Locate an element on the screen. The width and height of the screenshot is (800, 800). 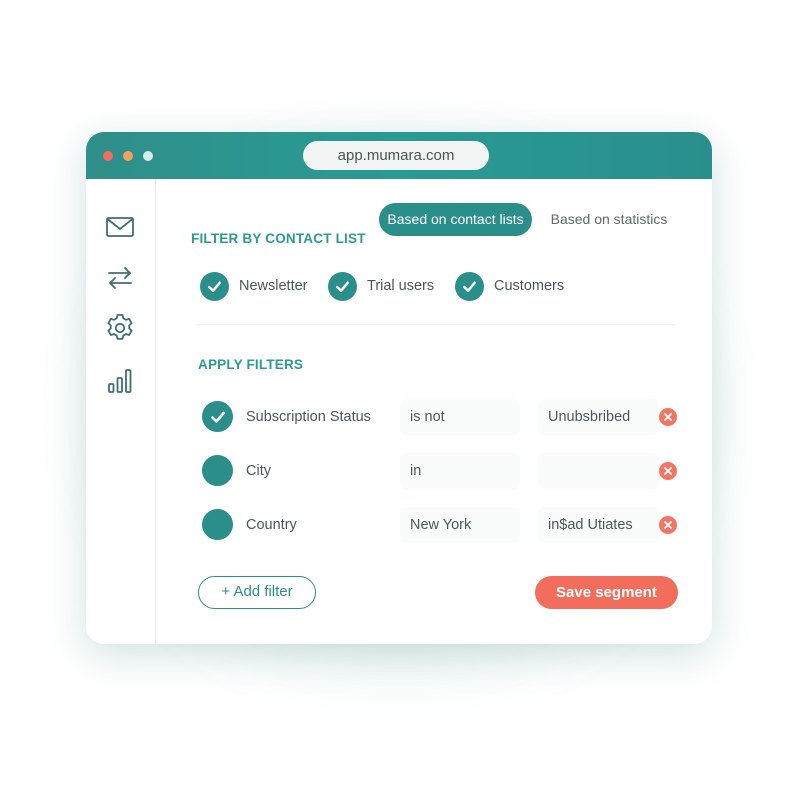
add-filter-button: + Add filter is located at coordinates (257, 592).